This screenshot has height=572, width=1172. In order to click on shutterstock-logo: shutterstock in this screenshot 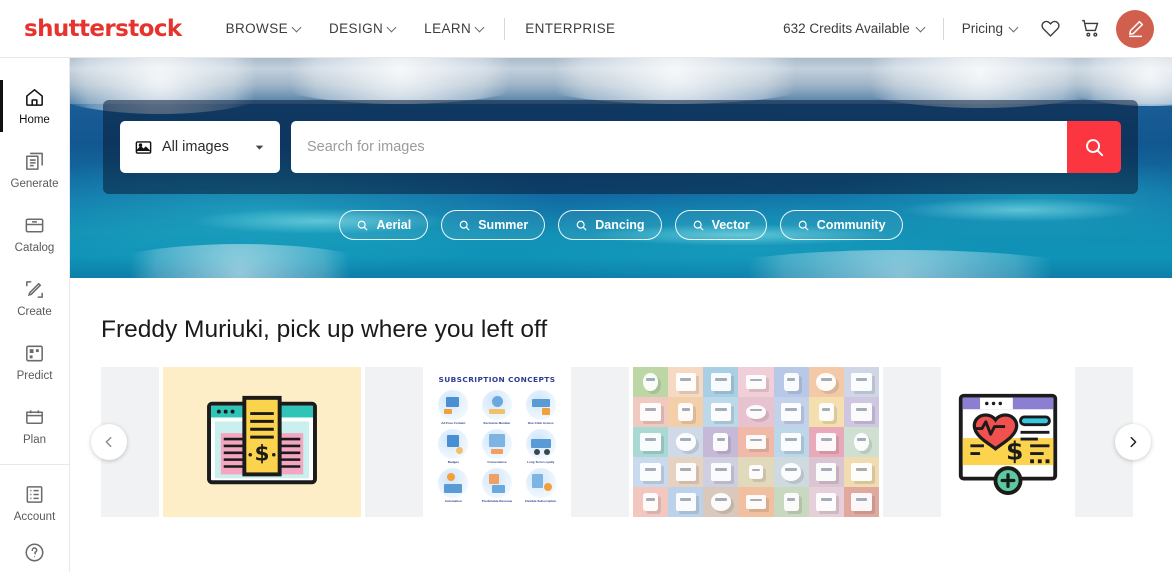, I will do `click(103, 29)`.